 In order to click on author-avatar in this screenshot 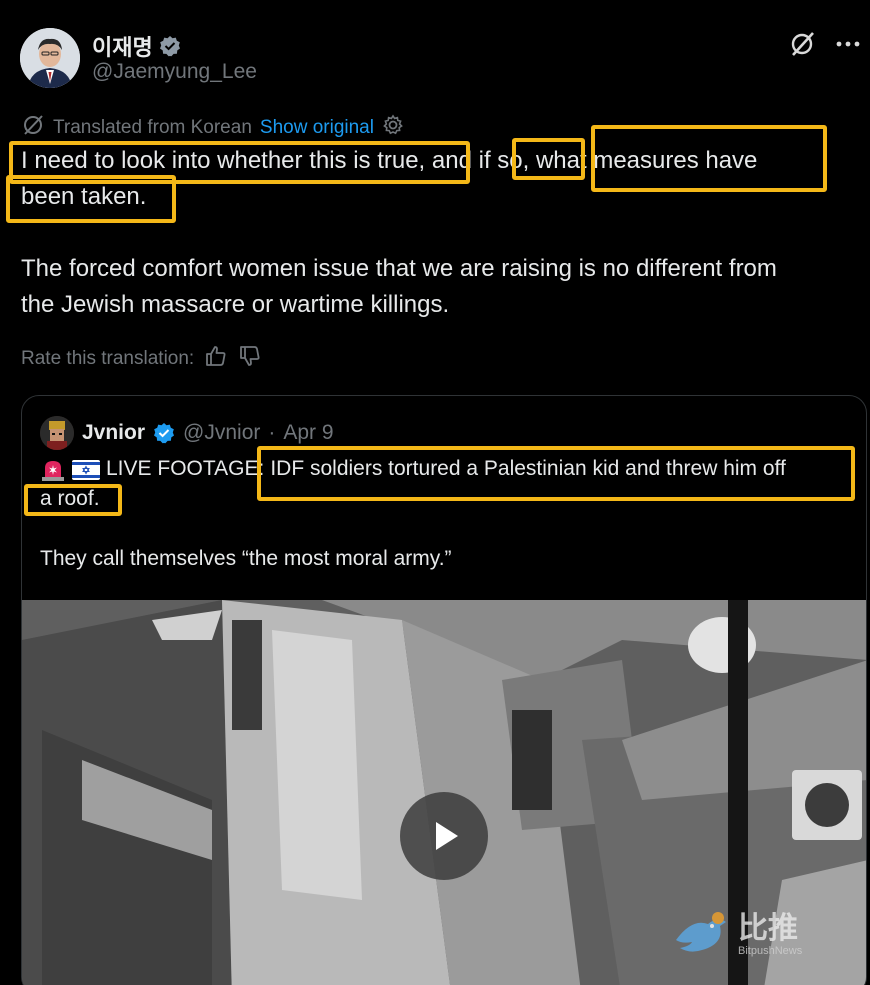, I will do `click(50, 58)`.